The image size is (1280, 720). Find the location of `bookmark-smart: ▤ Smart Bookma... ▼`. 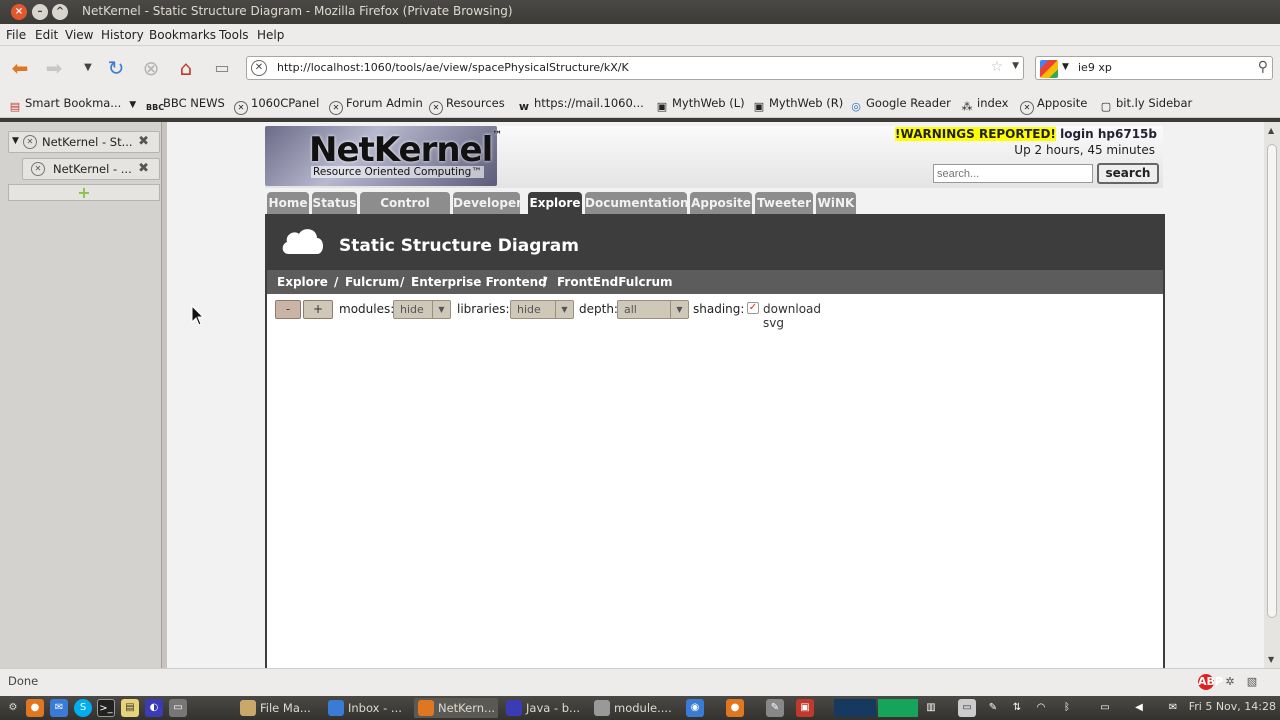

bookmark-smart: ▤ Smart Bookma... ▼ is located at coordinates (72, 105).